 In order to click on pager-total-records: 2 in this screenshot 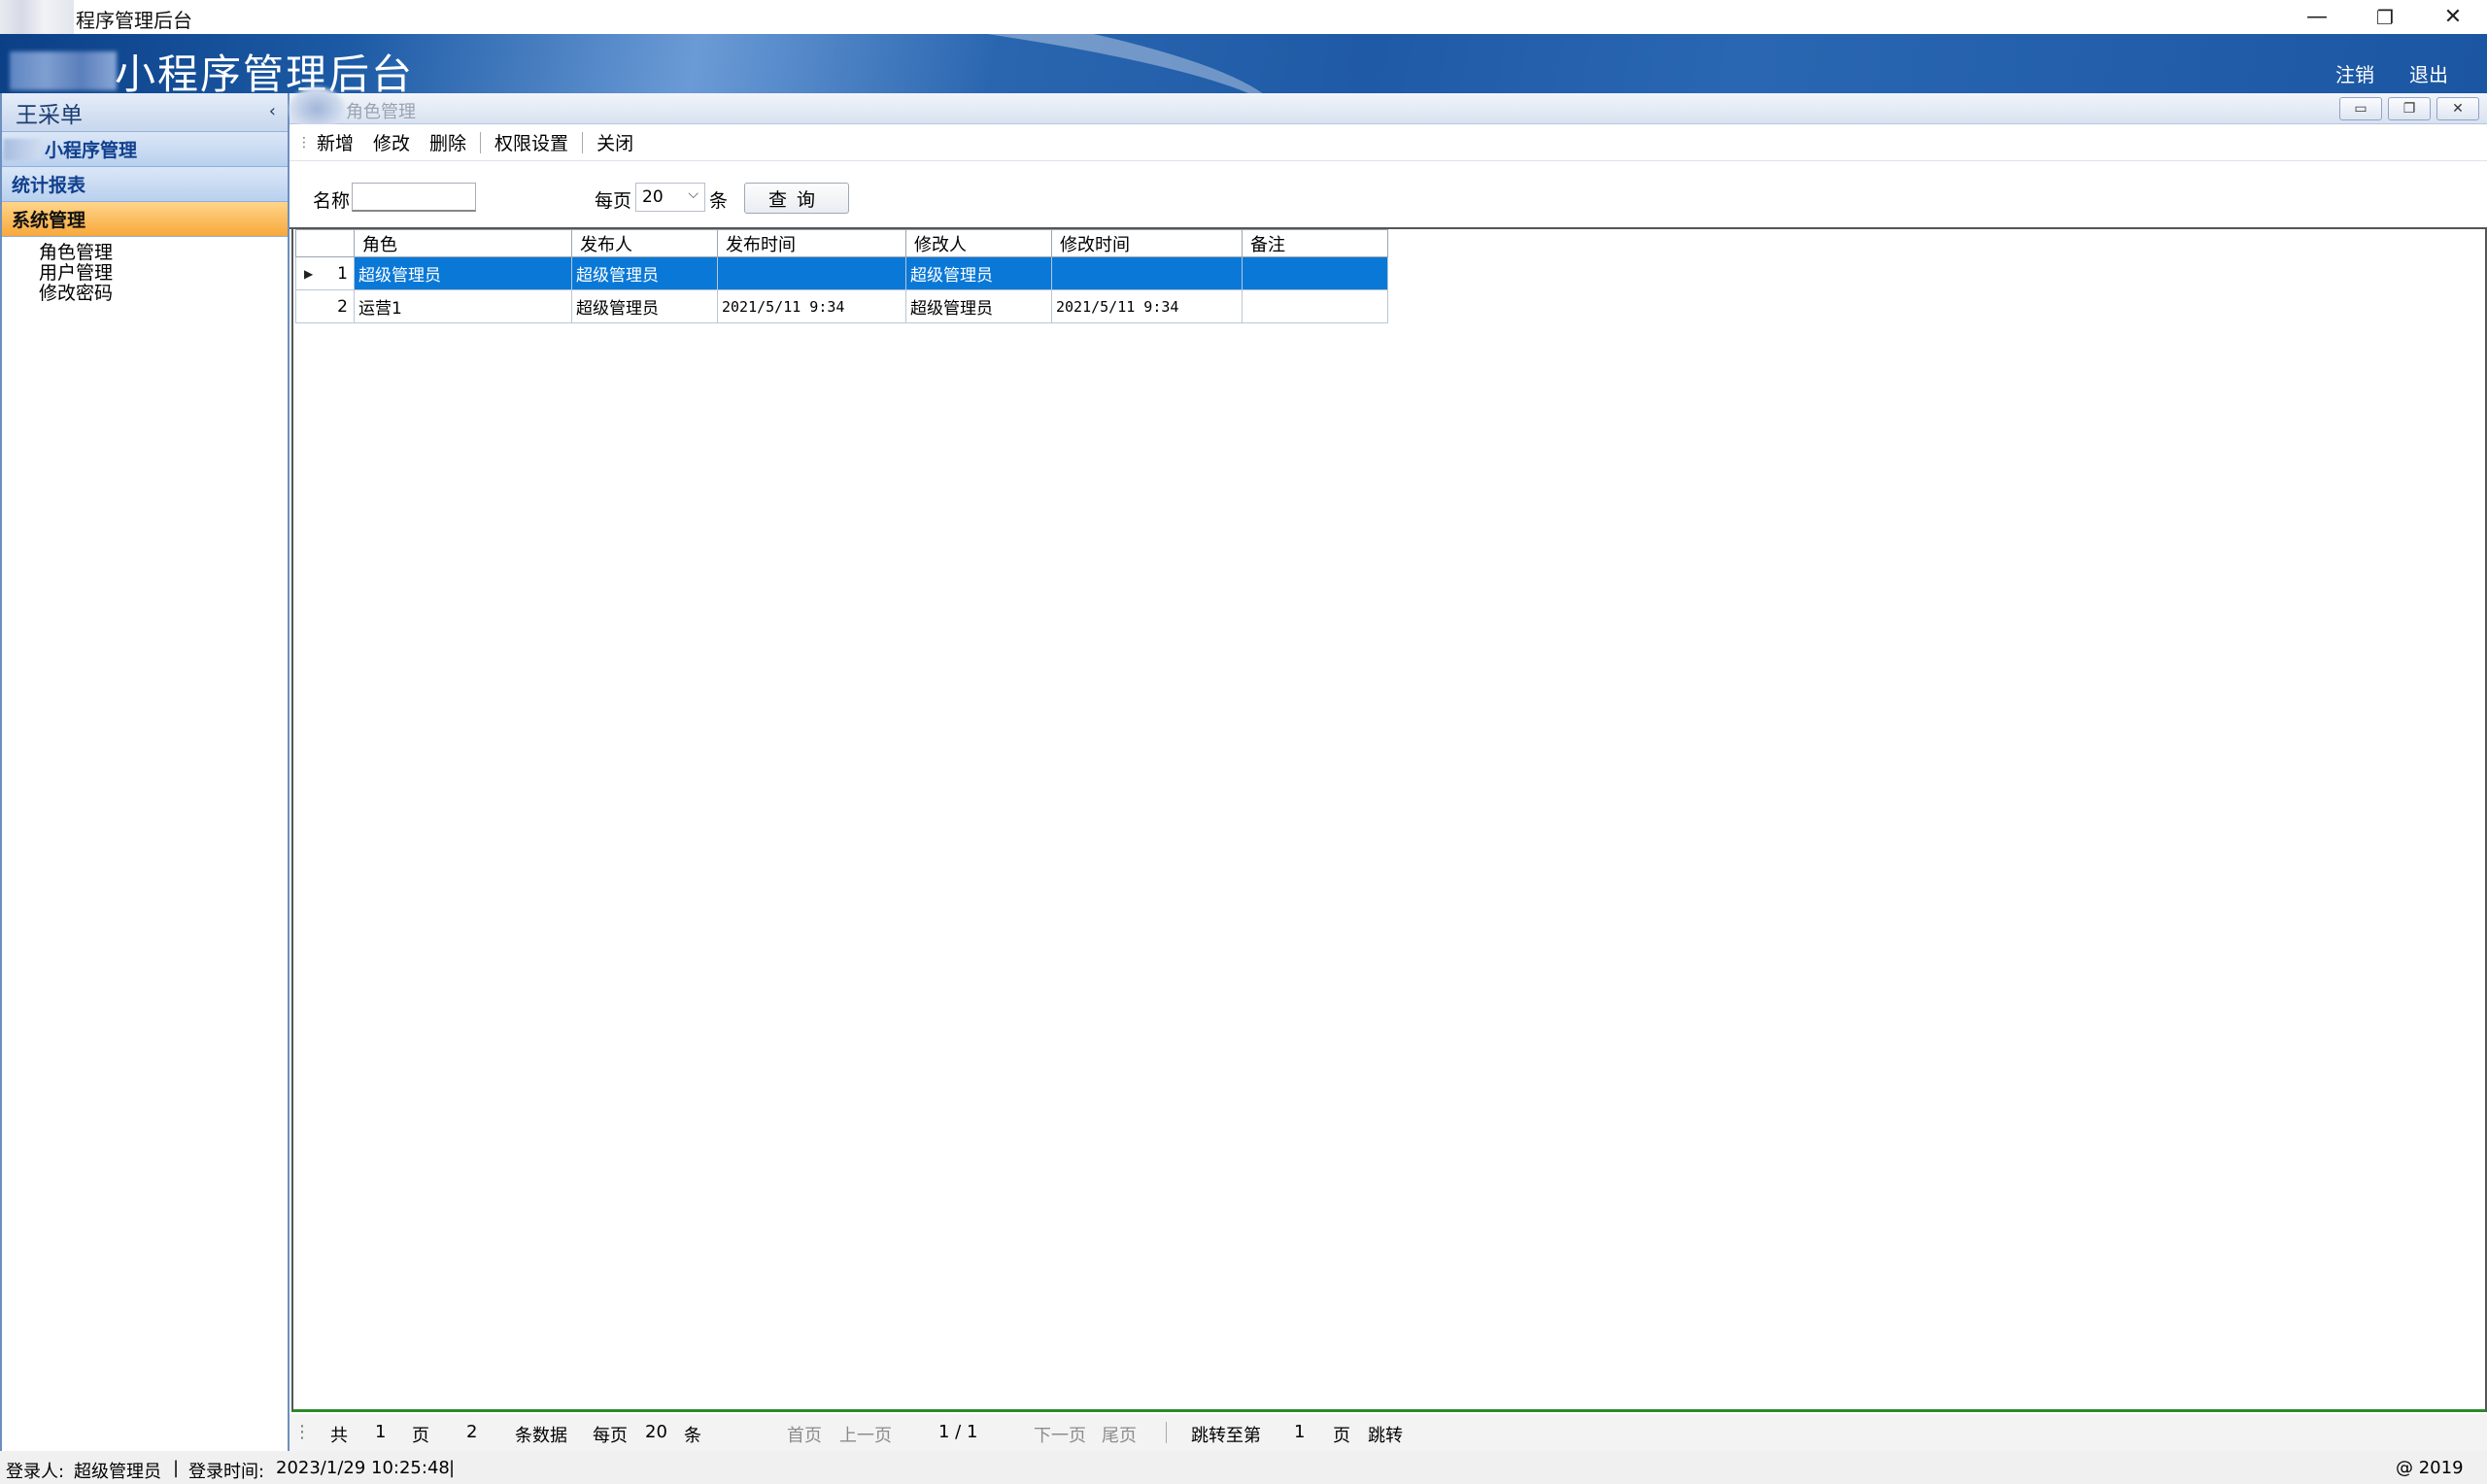, I will do `click(472, 1432)`.